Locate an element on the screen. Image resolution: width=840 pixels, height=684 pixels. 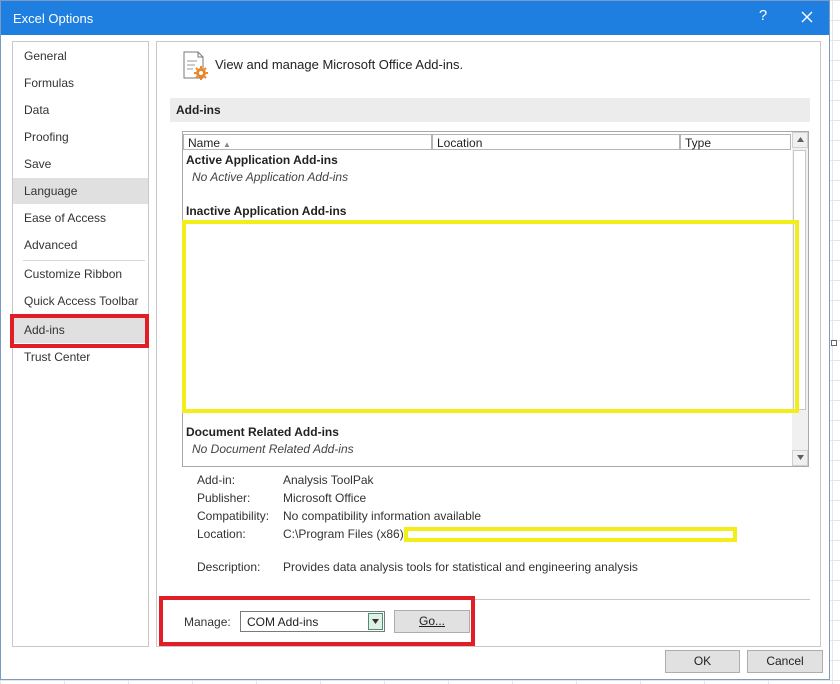
description-label: Description: is located at coordinates (229, 567).